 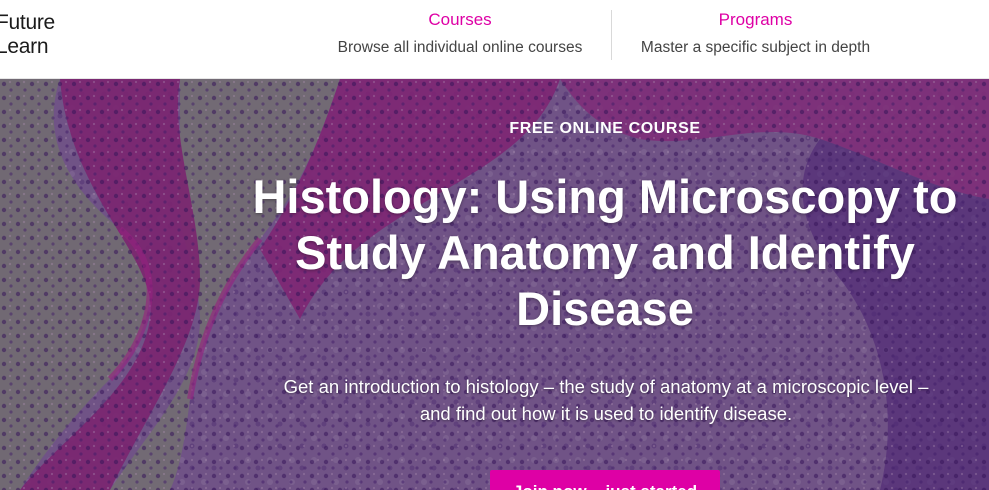 What do you see at coordinates (460, 20) in the screenshot?
I see `nav-courses-title: Courses` at bounding box center [460, 20].